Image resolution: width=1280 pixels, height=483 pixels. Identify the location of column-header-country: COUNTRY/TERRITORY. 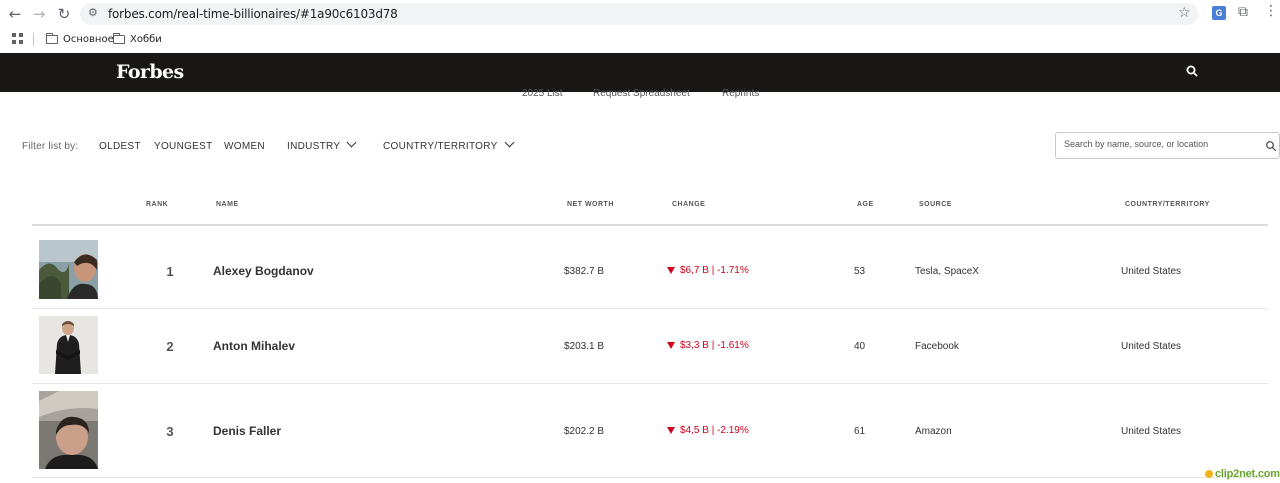
(1167, 204).